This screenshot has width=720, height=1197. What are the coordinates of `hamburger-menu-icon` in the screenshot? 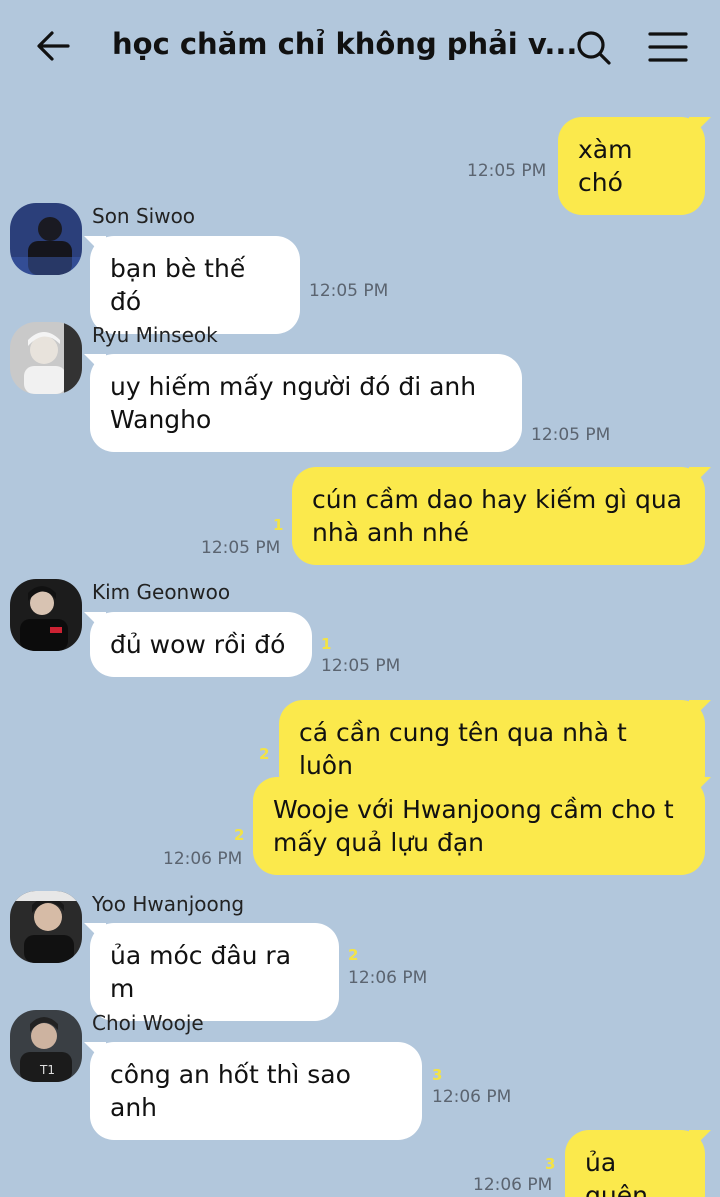 It's located at (668, 47).